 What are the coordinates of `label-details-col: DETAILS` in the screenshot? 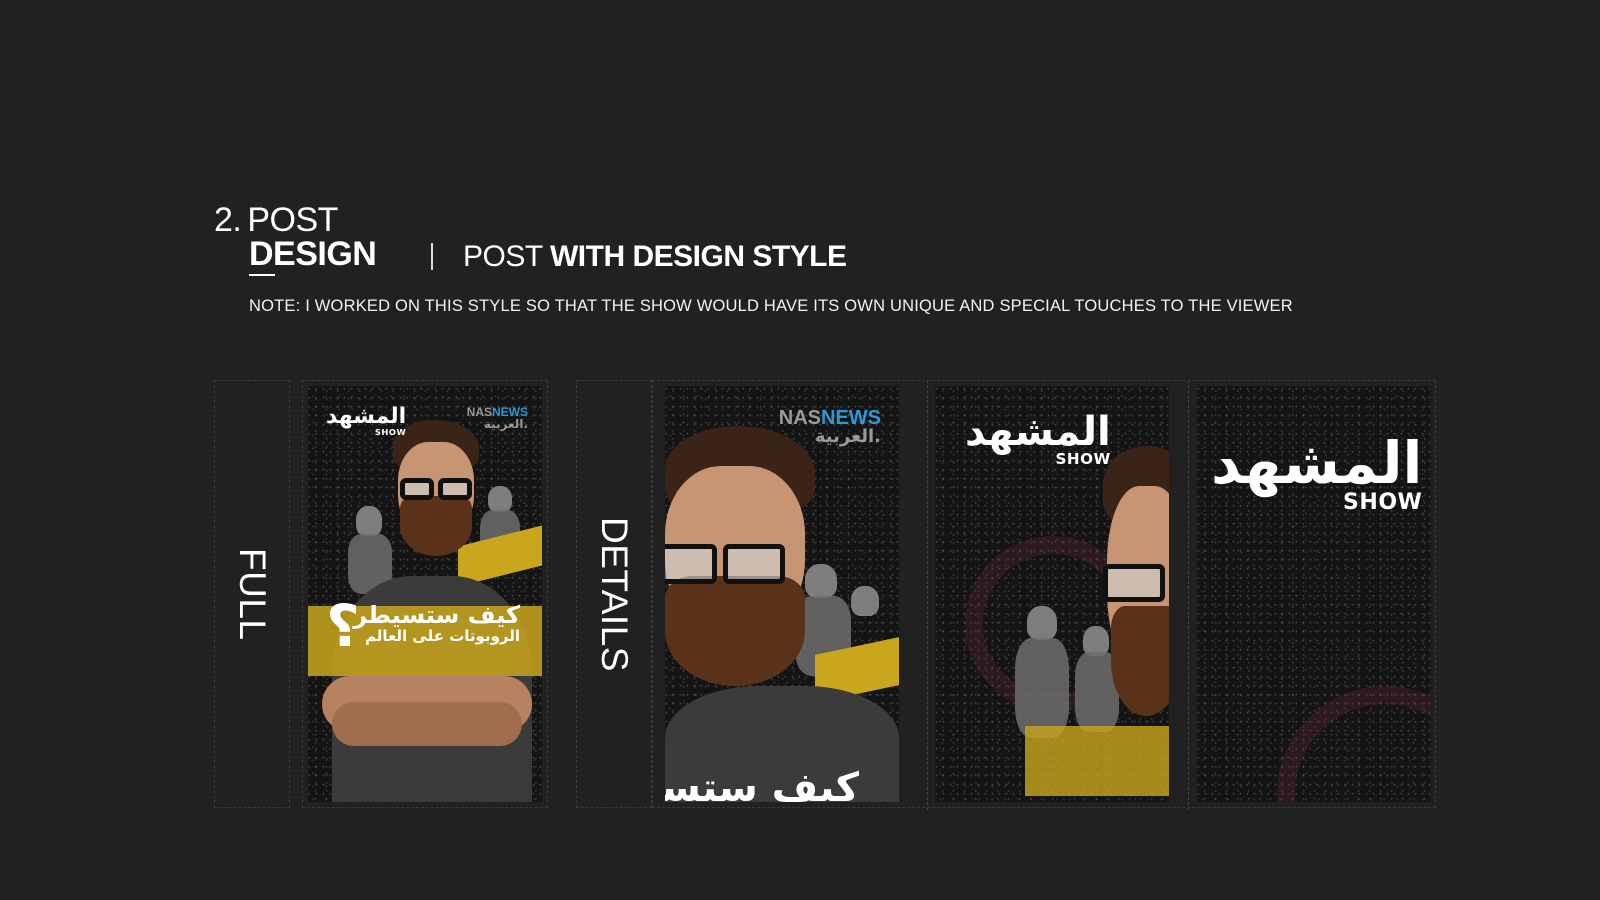 It's located at (614, 594).